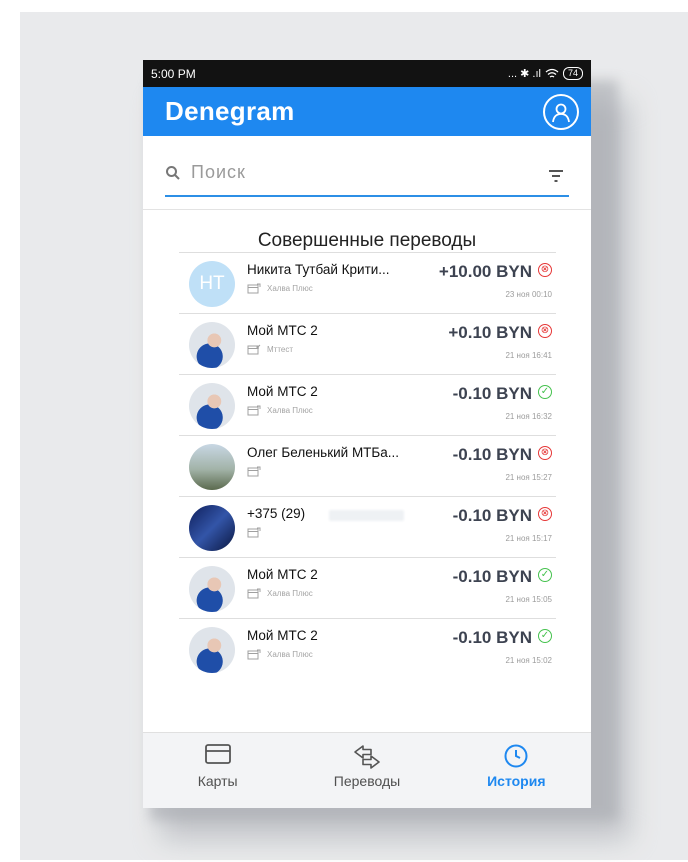 This screenshot has height=862, width=688. I want to click on search-input, so click(368, 172).